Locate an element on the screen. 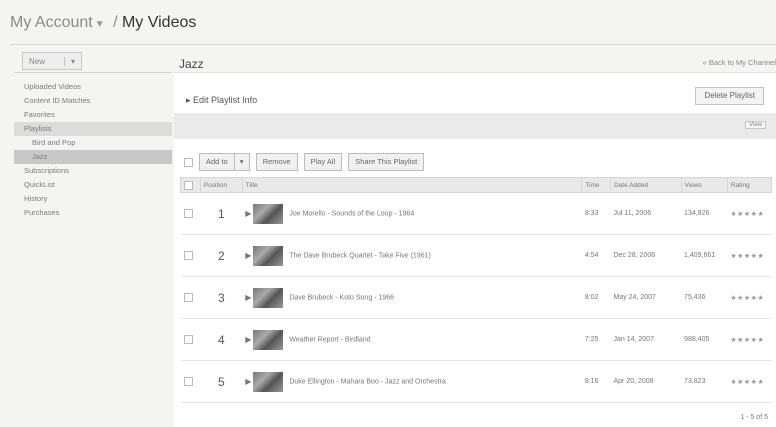 The width and height of the screenshot is (776, 427). share-playlist-button: Share This Playlist is located at coordinates (386, 162).